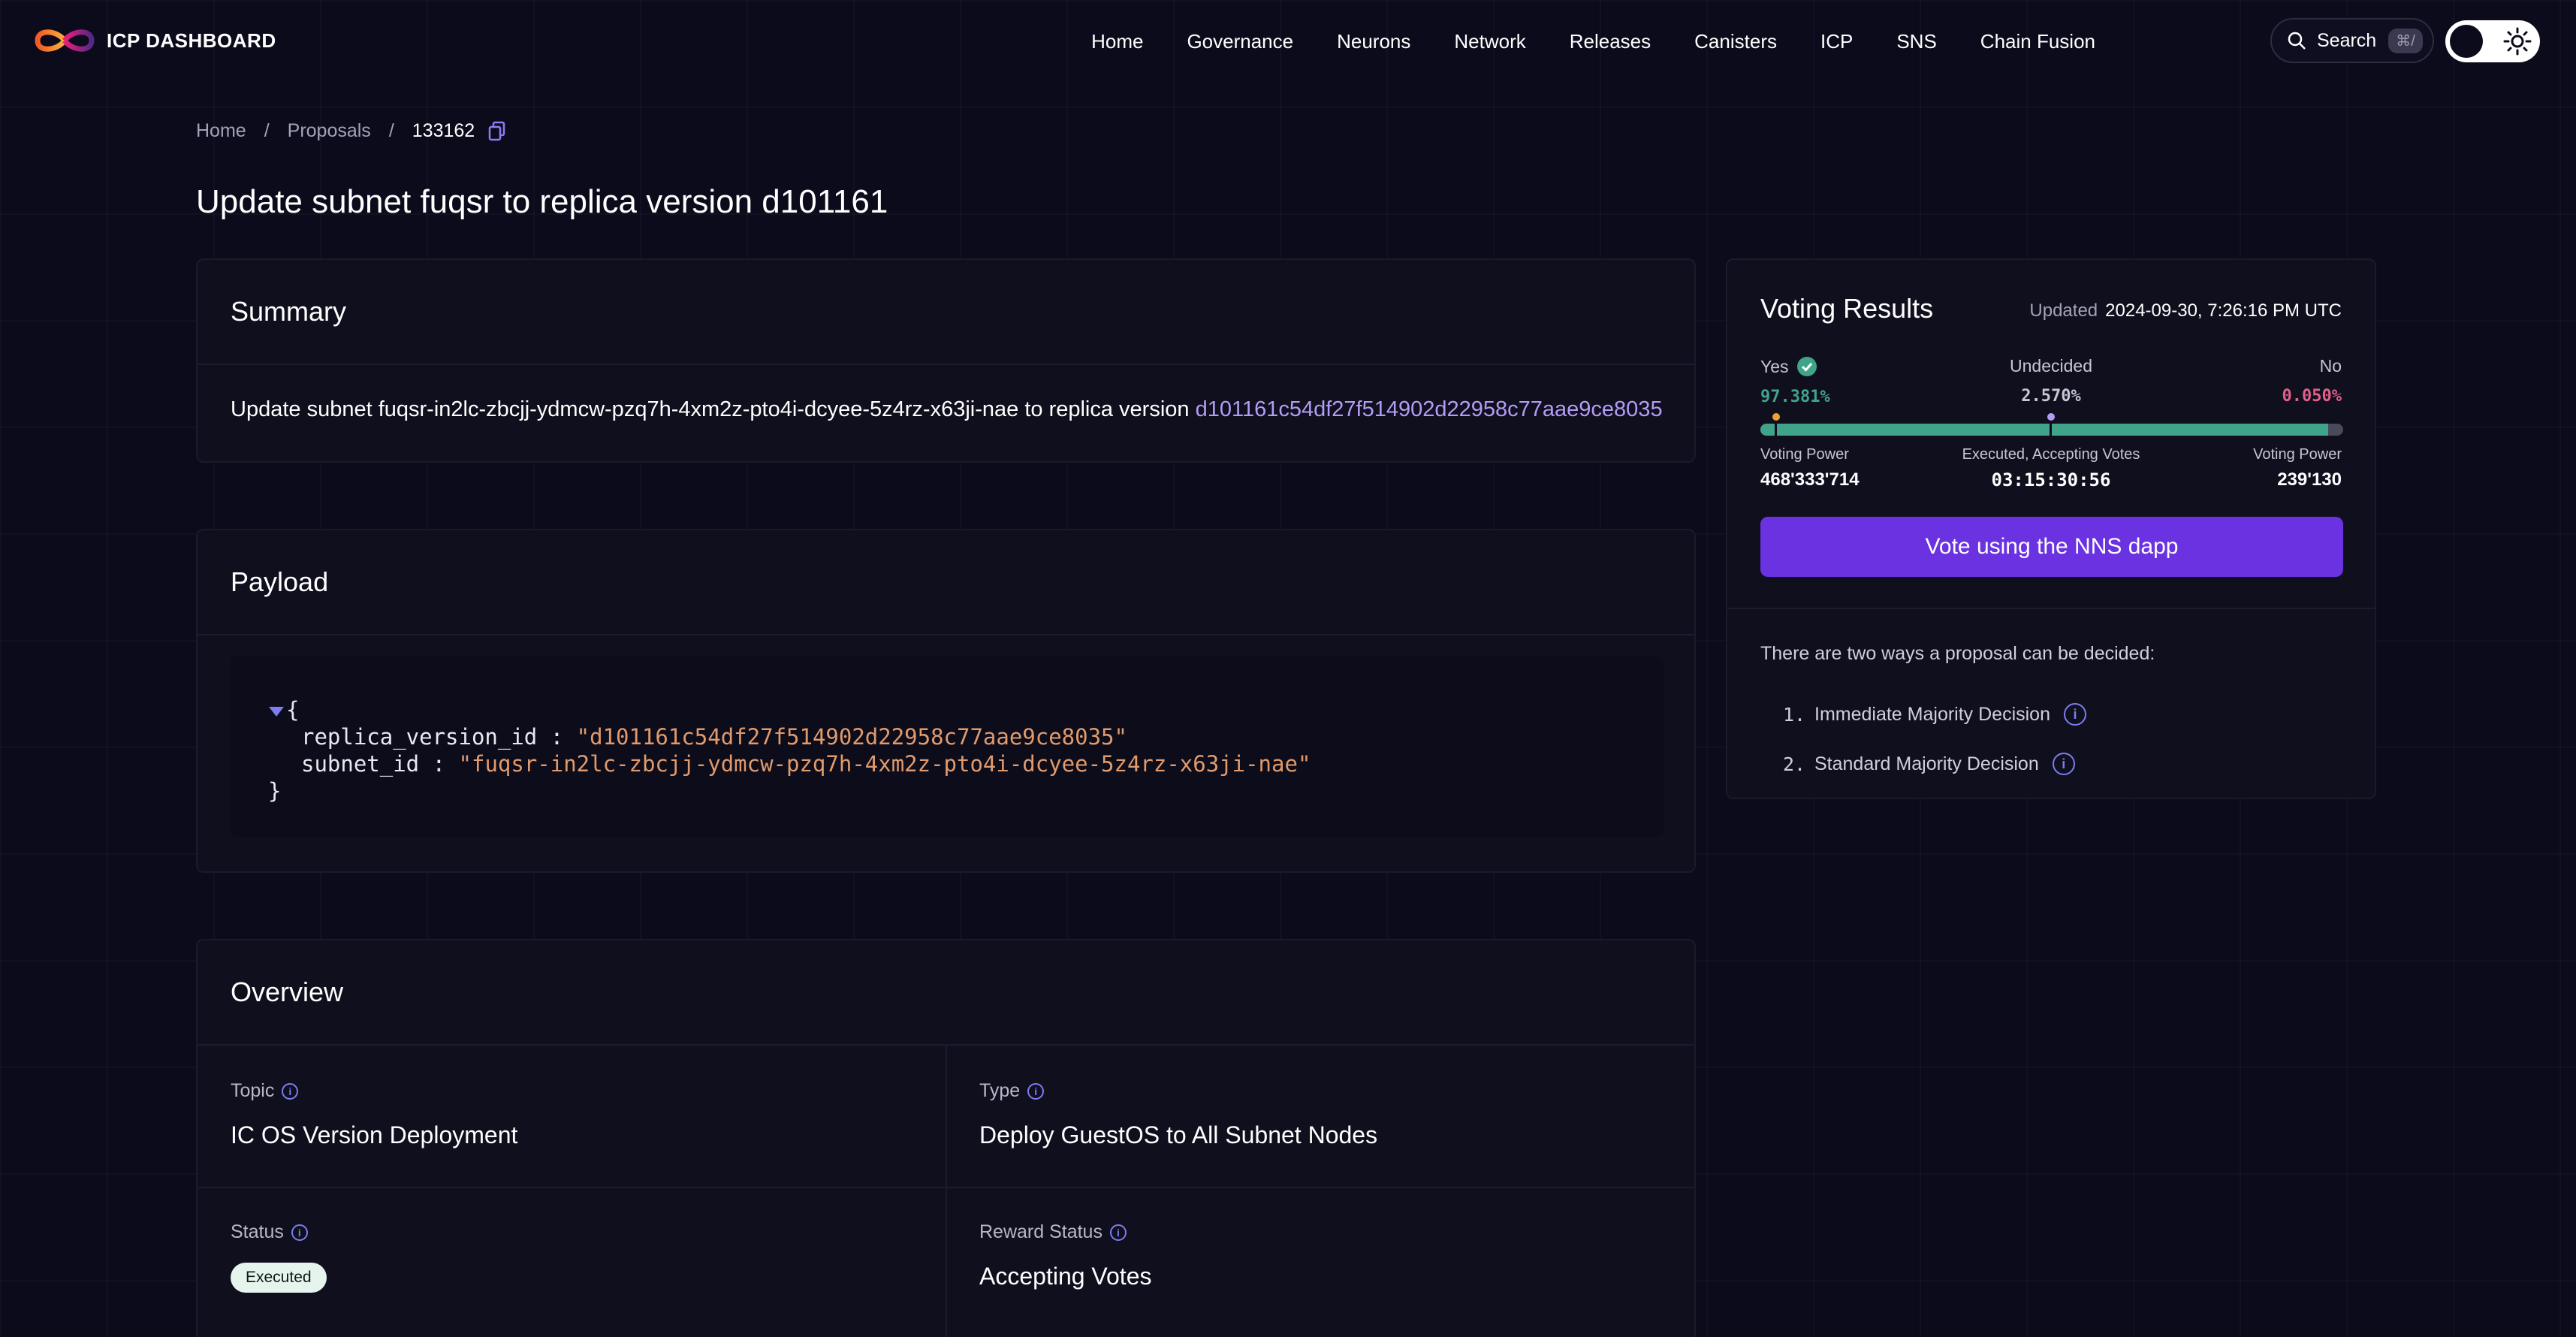  What do you see at coordinates (2051, 381) in the screenshot?
I see `undecided-column: Undecided 2.570%` at bounding box center [2051, 381].